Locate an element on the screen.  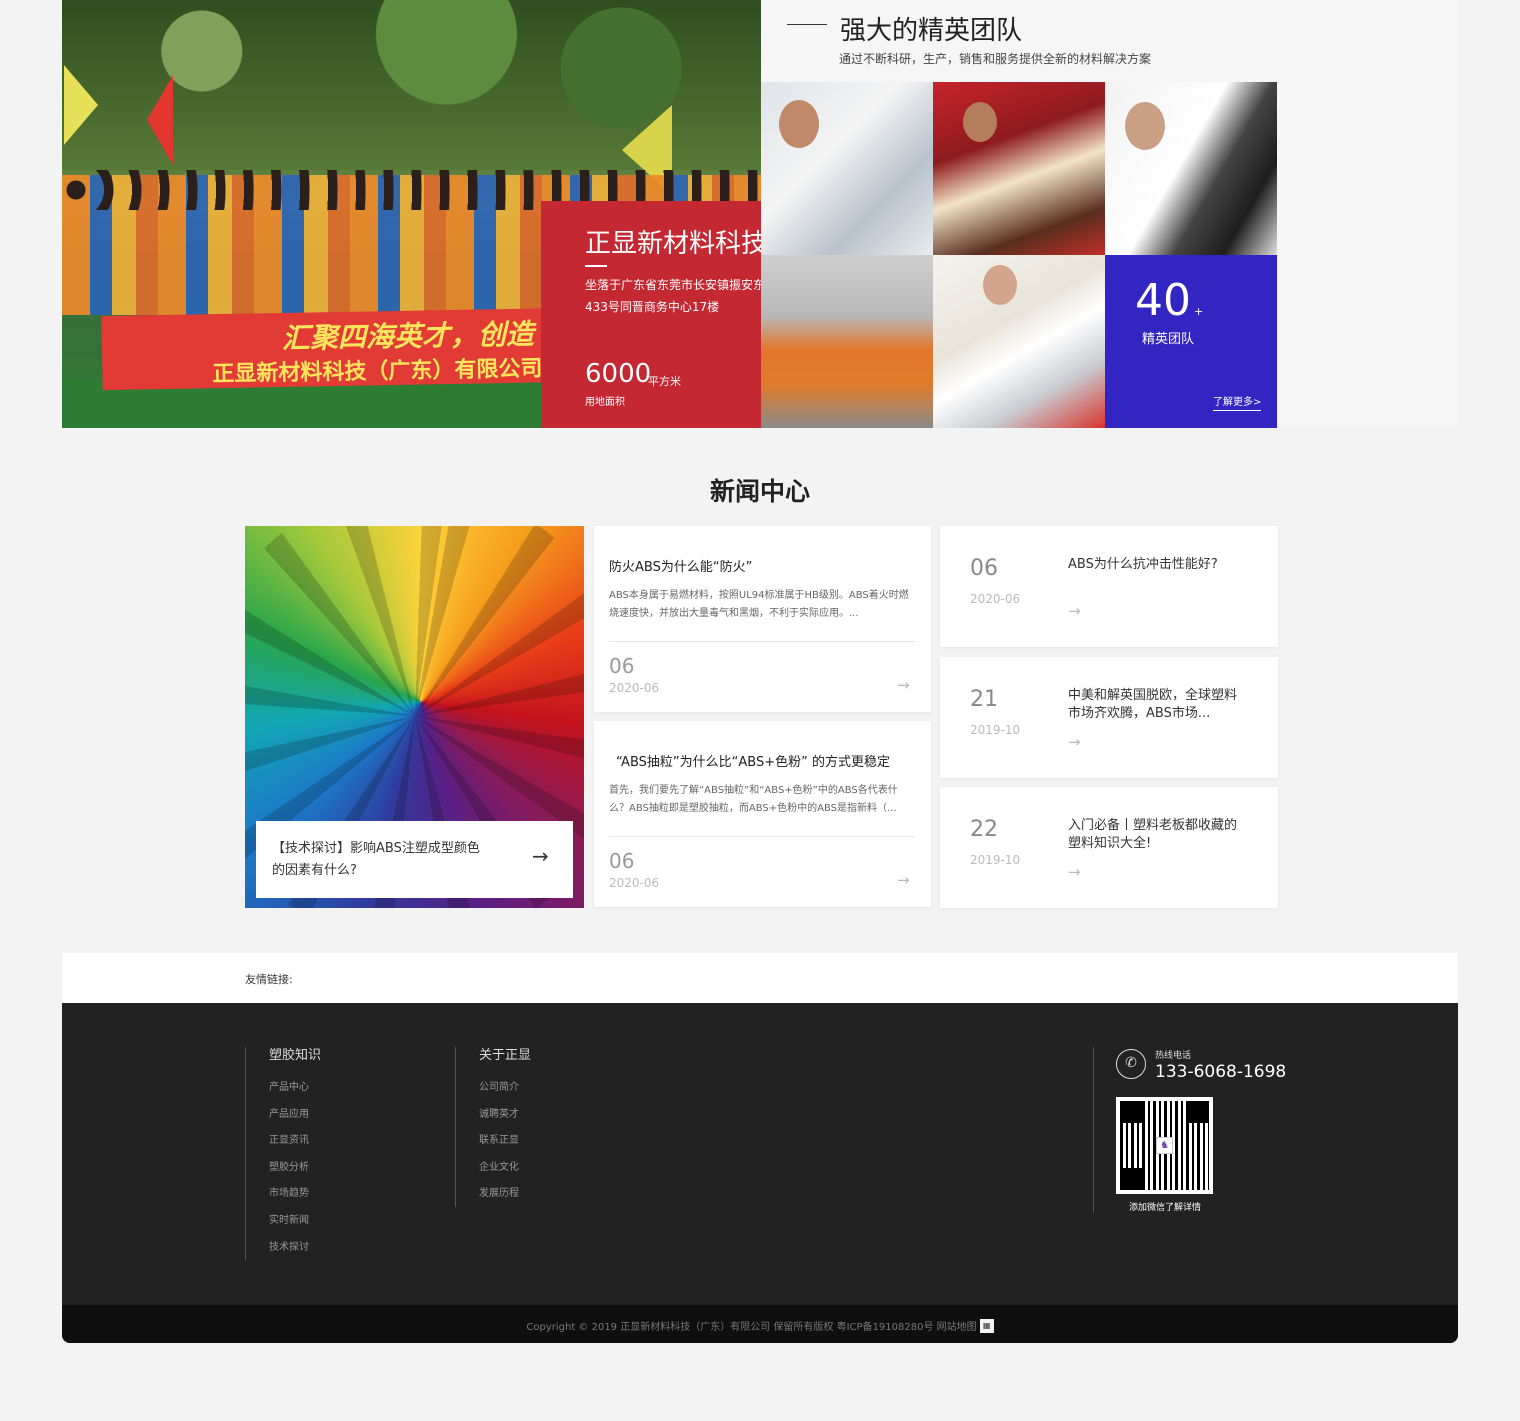
team-subtitle: 通过不断科研，生产，销售和服务提供全新的材料解决方案 is located at coordinates (995, 59).